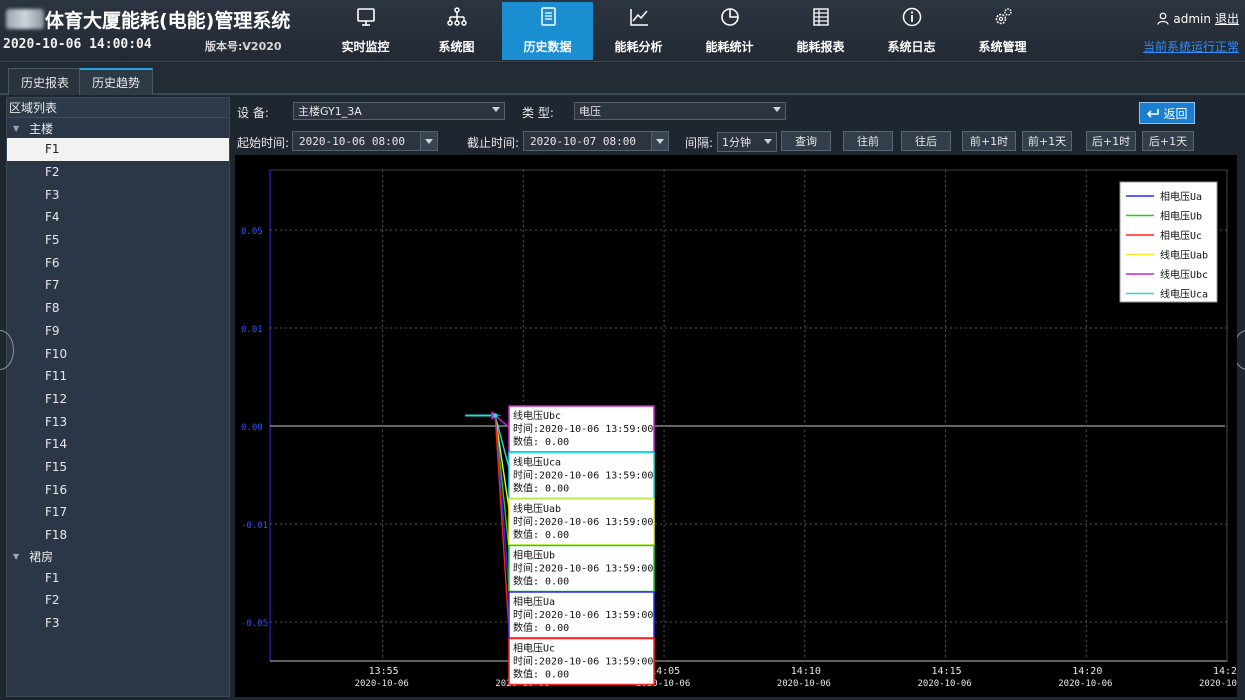 Image resolution: width=1245 pixels, height=700 pixels. I want to click on tree-item: F16, so click(118, 489).